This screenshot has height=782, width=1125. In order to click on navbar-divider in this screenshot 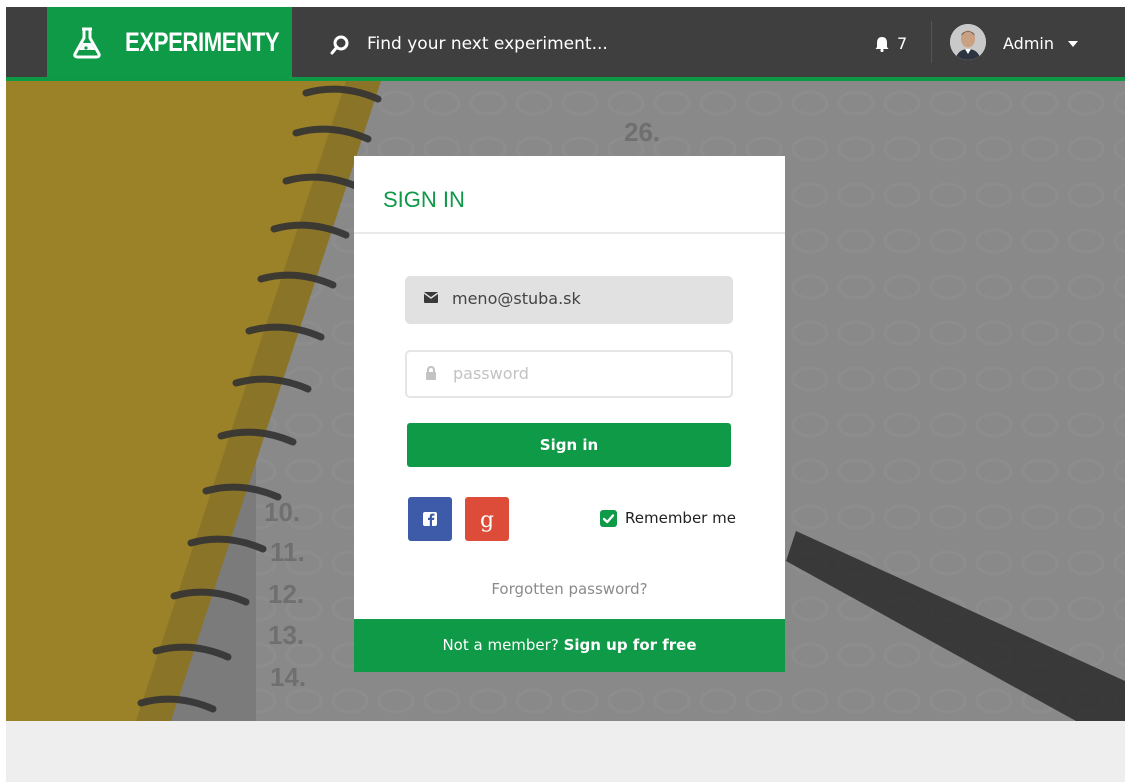, I will do `click(931, 42)`.